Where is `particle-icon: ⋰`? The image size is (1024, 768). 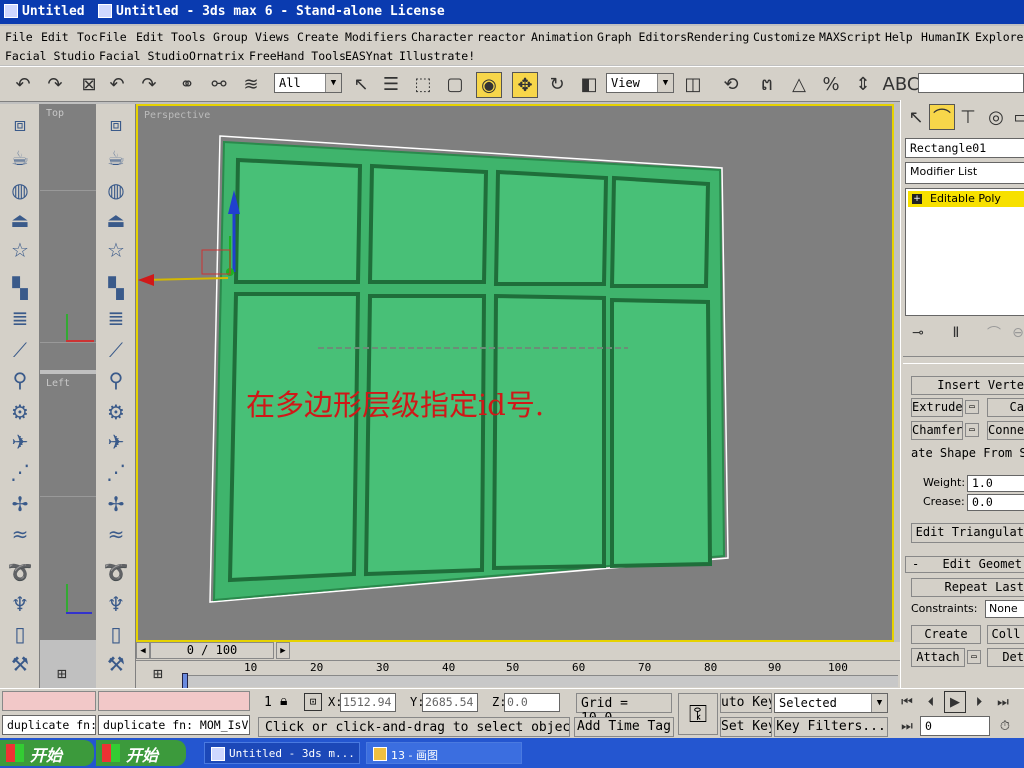
particle-icon: ⋰ is located at coordinates (20, 472).